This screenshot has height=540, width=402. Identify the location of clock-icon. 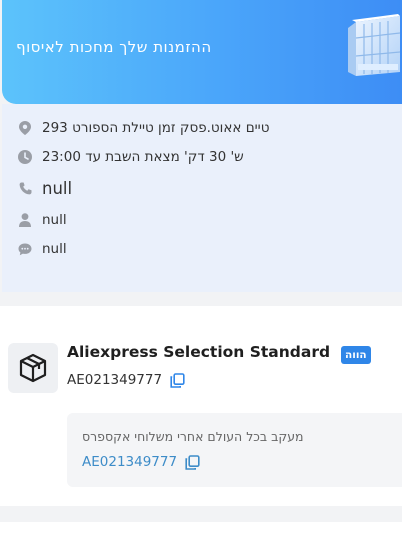
(25, 157).